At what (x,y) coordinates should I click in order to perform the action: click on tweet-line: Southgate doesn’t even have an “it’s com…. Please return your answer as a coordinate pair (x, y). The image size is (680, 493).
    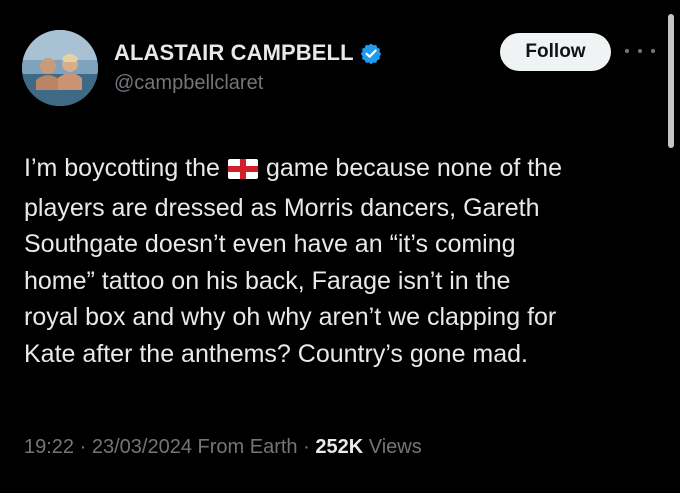
    Looking at the image, I should click on (270, 244).